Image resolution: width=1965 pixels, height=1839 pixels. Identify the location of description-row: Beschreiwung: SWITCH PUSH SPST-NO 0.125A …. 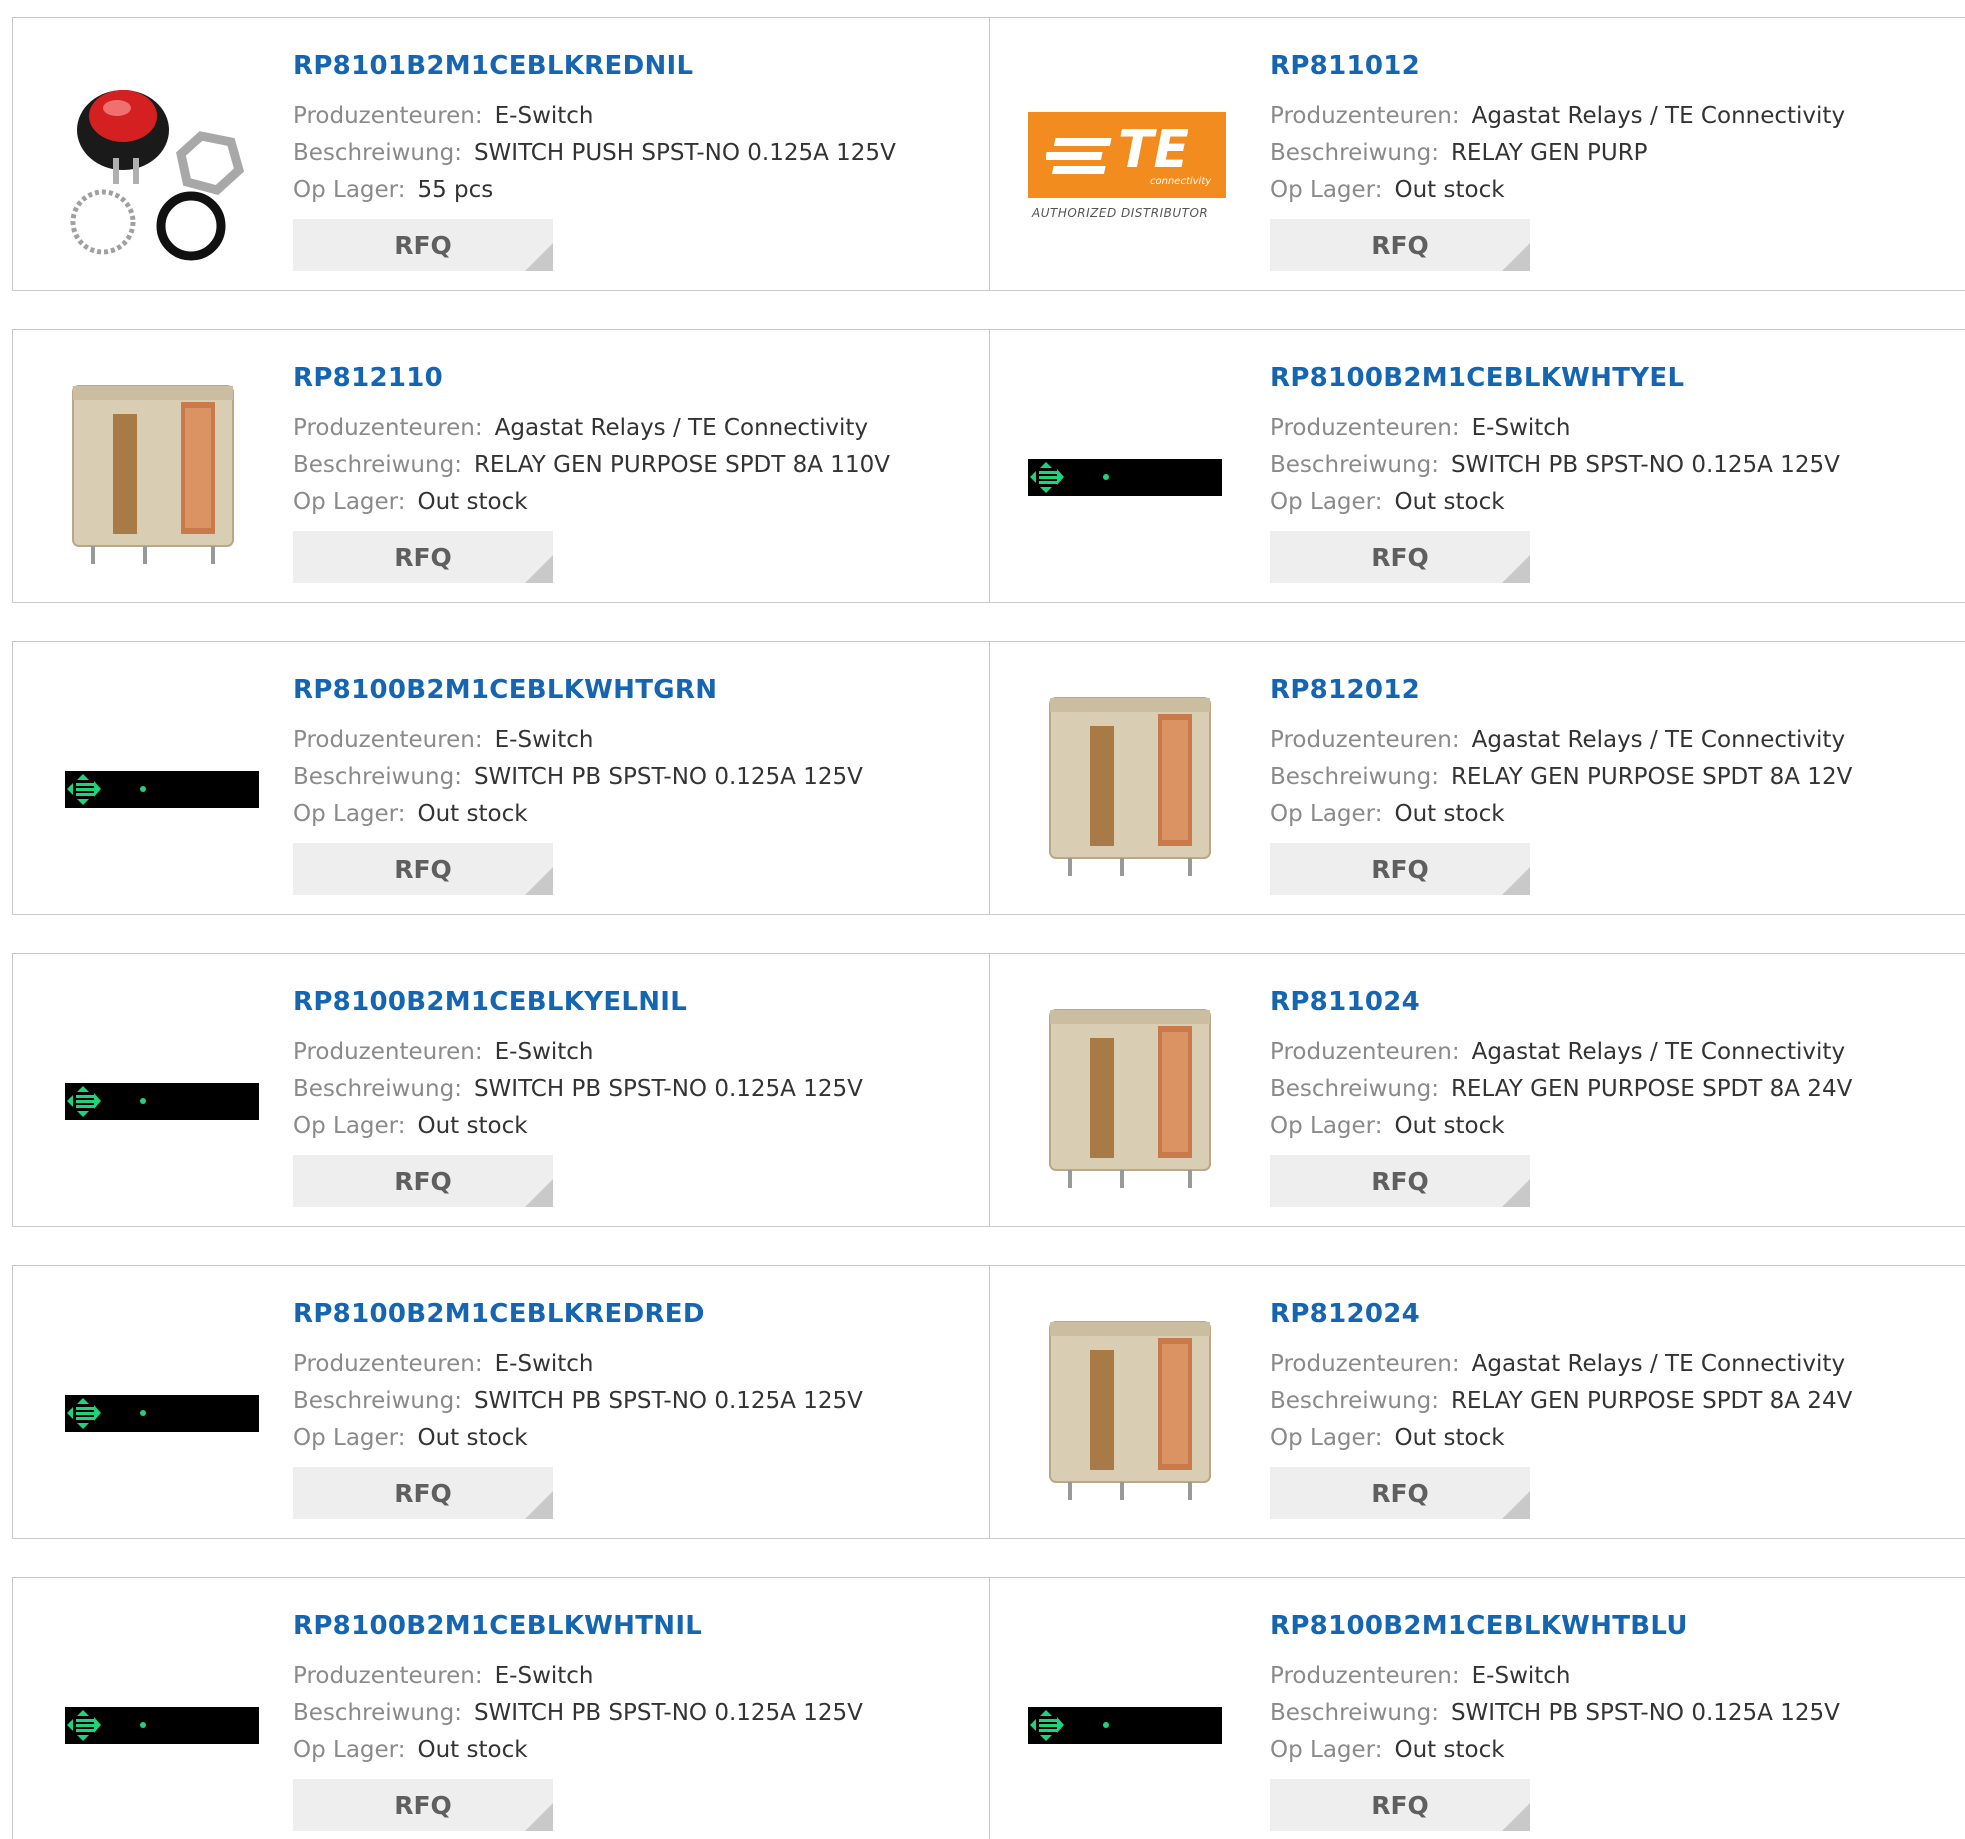
(636, 153).